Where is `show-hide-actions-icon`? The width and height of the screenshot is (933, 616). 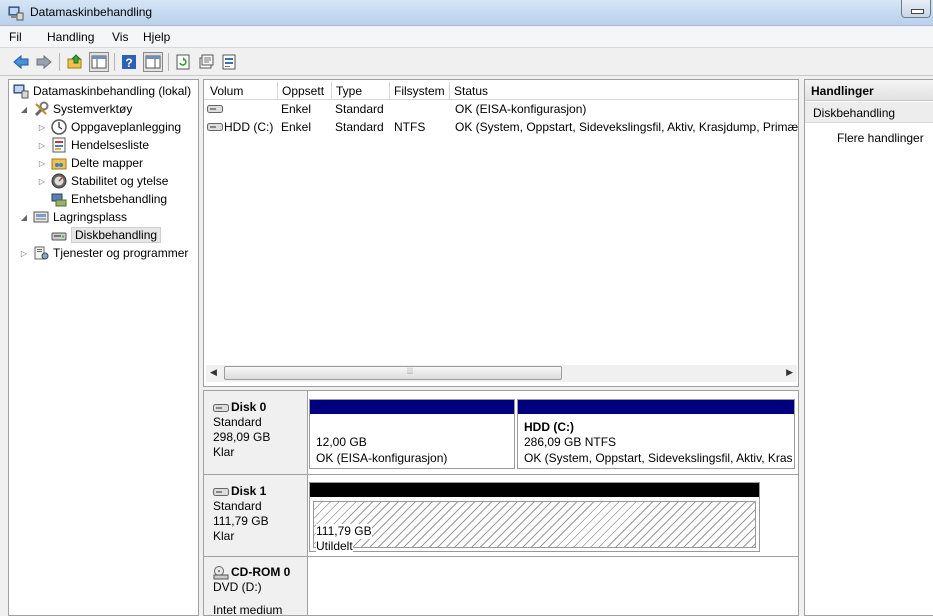 show-hide-actions-icon is located at coordinates (153, 62).